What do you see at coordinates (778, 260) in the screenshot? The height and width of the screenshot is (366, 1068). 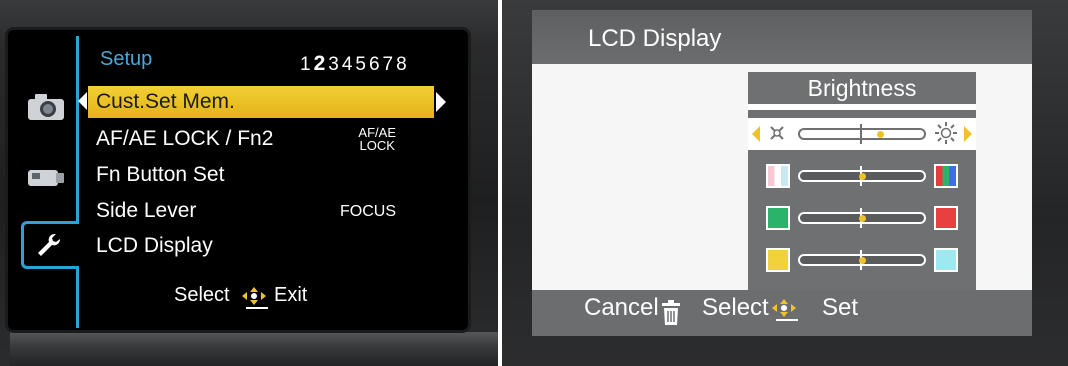 I see `yellow-swatch` at bounding box center [778, 260].